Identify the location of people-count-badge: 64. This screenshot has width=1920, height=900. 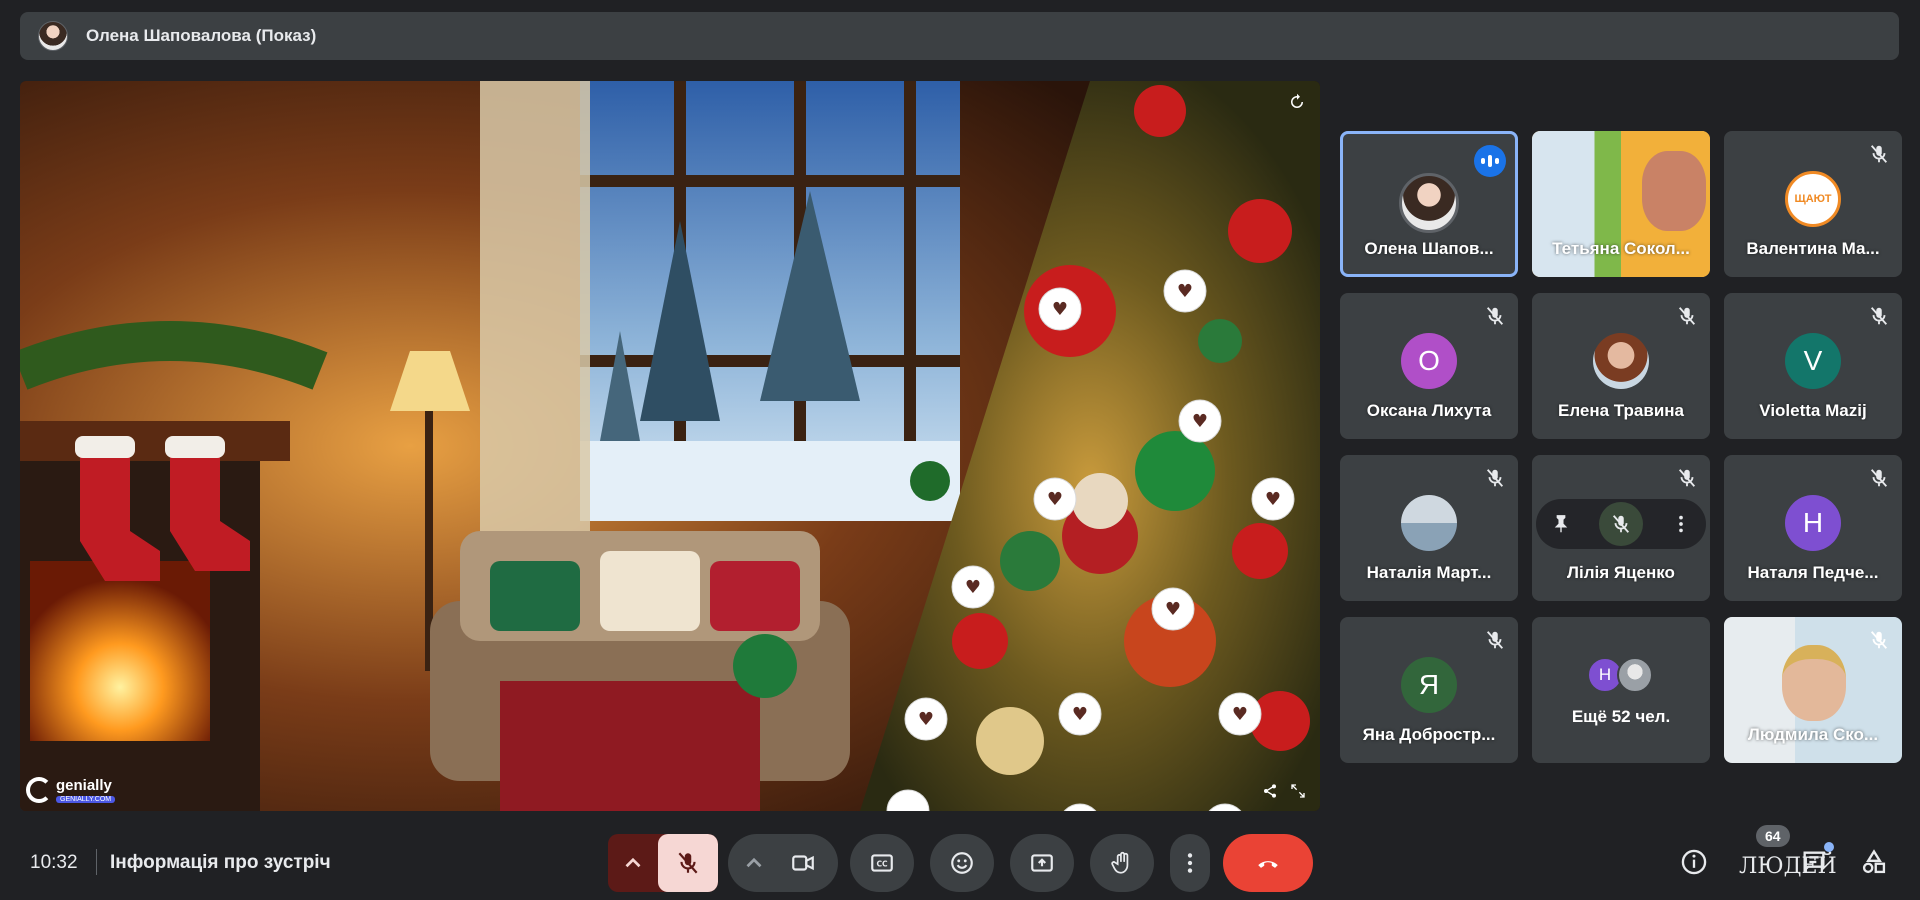
(1773, 836).